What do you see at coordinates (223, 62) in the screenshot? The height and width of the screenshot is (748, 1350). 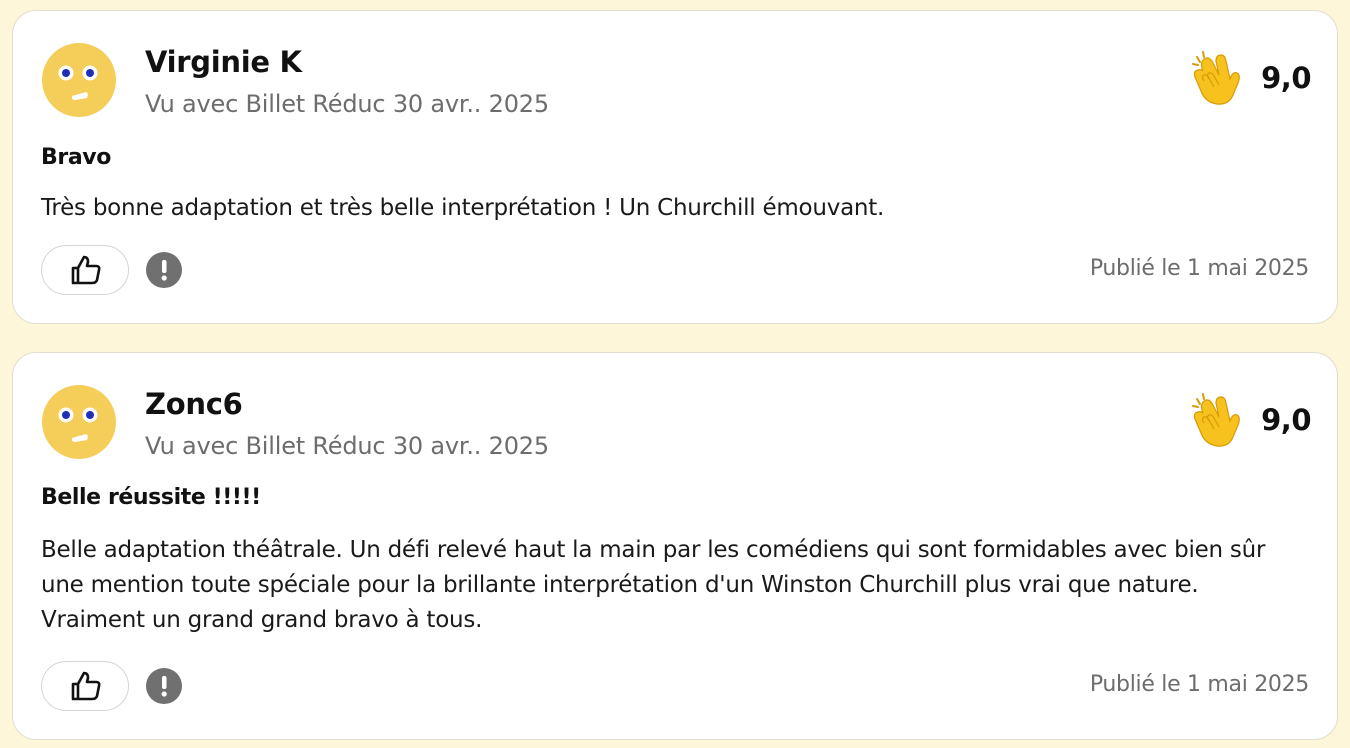 I see `reviewer-name: Virginie K` at bounding box center [223, 62].